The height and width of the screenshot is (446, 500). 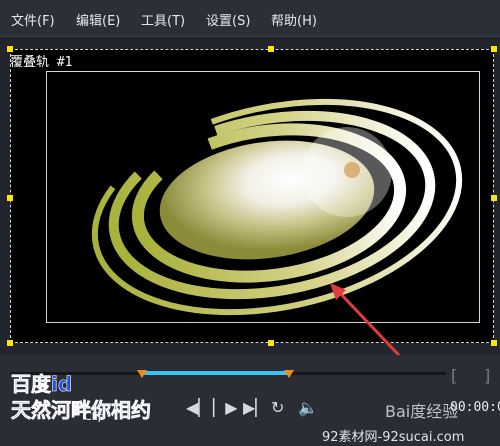 What do you see at coordinates (81, 410) in the screenshot?
I see `overlay-text-line-2: 天然河畔你相约` at bounding box center [81, 410].